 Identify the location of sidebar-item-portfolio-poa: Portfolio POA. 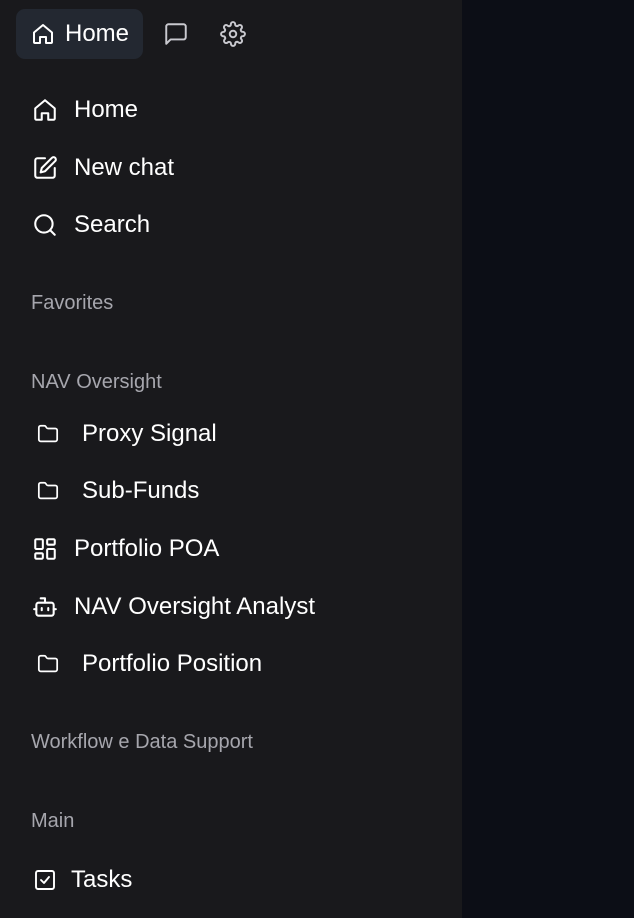
(125, 549).